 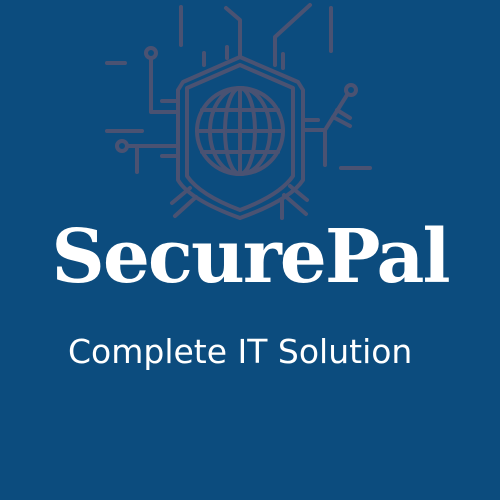 What do you see at coordinates (240, 351) in the screenshot?
I see `brand-tagline: Complete IT Solution` at bounding box center [240, 351].